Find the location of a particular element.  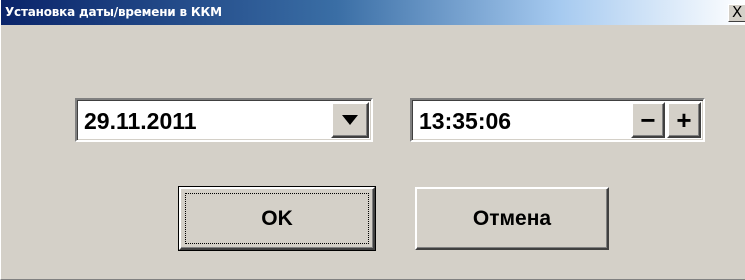

date-value: 29.11.2011 is located at coordinates (140, 121).